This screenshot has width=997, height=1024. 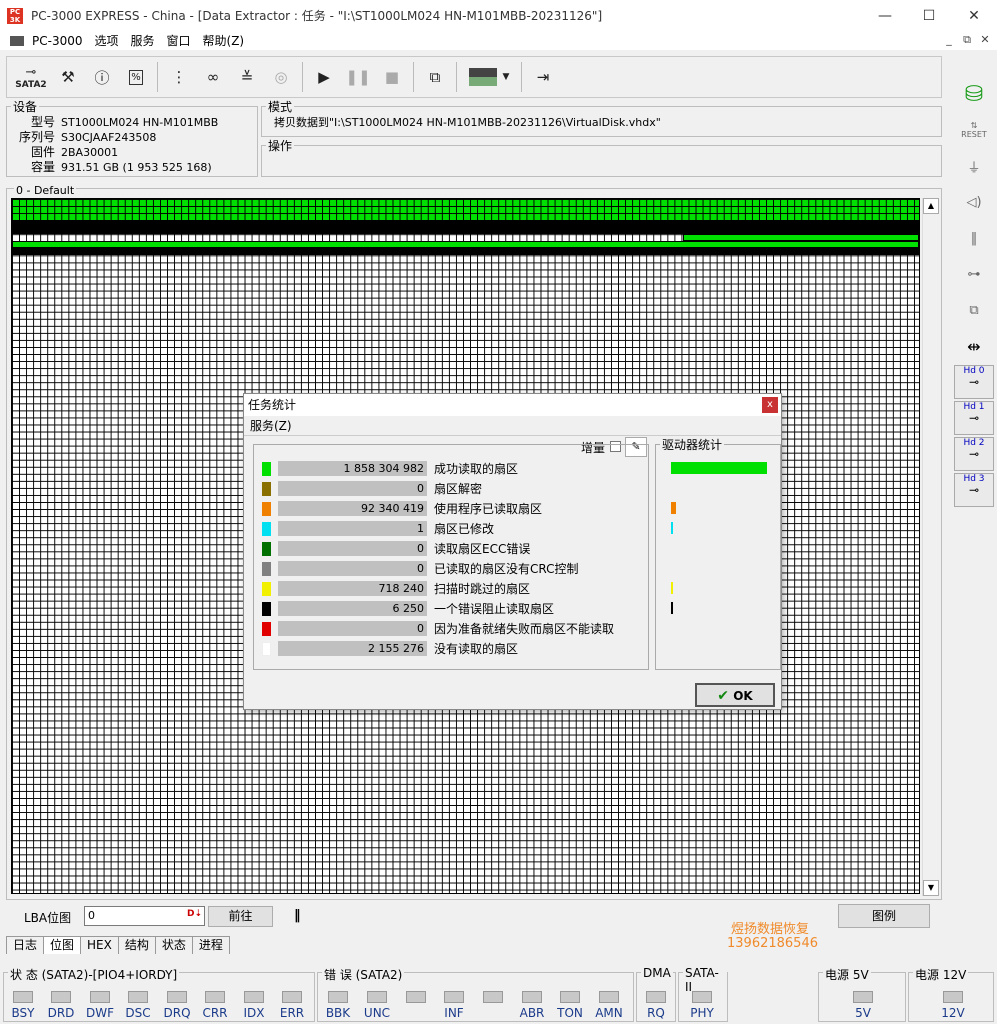 I want to click on sata-group-title: SATA-II, so click(x=705, y=980).